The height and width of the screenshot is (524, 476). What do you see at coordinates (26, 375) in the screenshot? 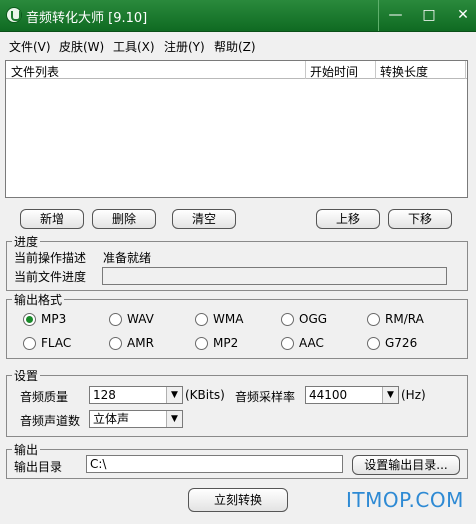
I see `settings-legend: 设置` at bounding box center [26, 375].